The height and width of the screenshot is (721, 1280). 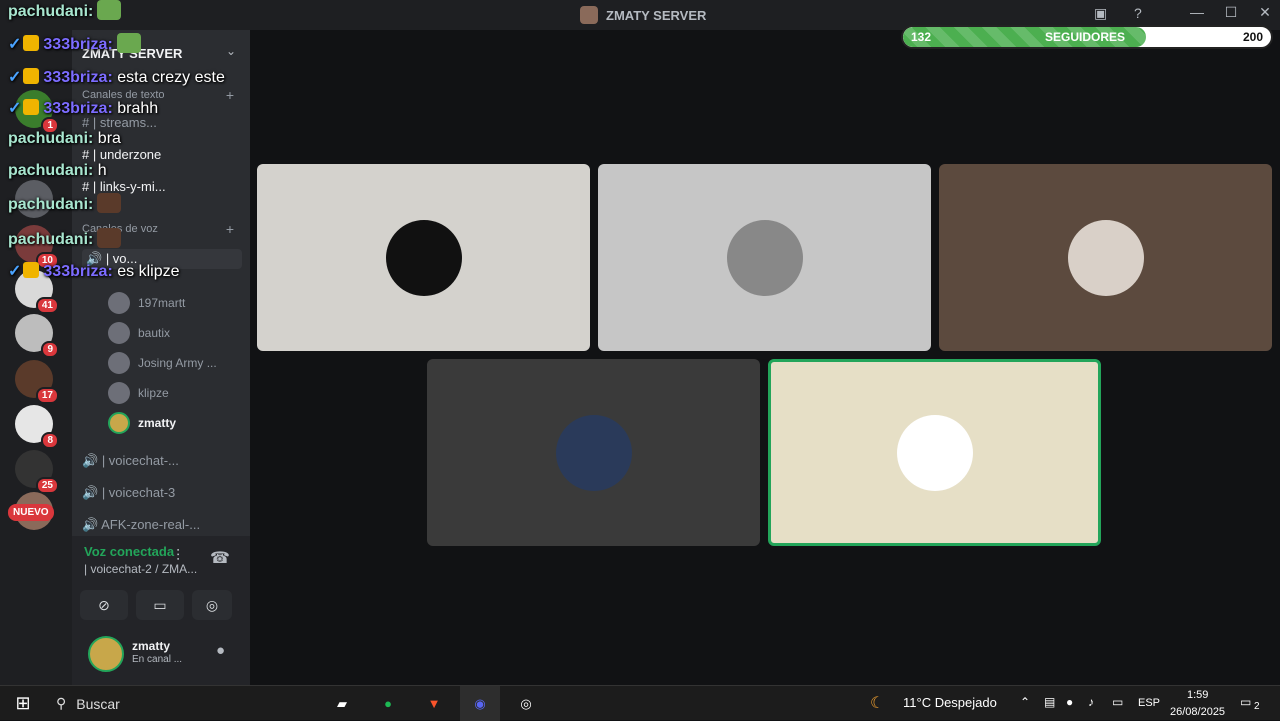 I want to click on server-rail: 1 10 41 9 17 8 25, so click(x=36, y=357).